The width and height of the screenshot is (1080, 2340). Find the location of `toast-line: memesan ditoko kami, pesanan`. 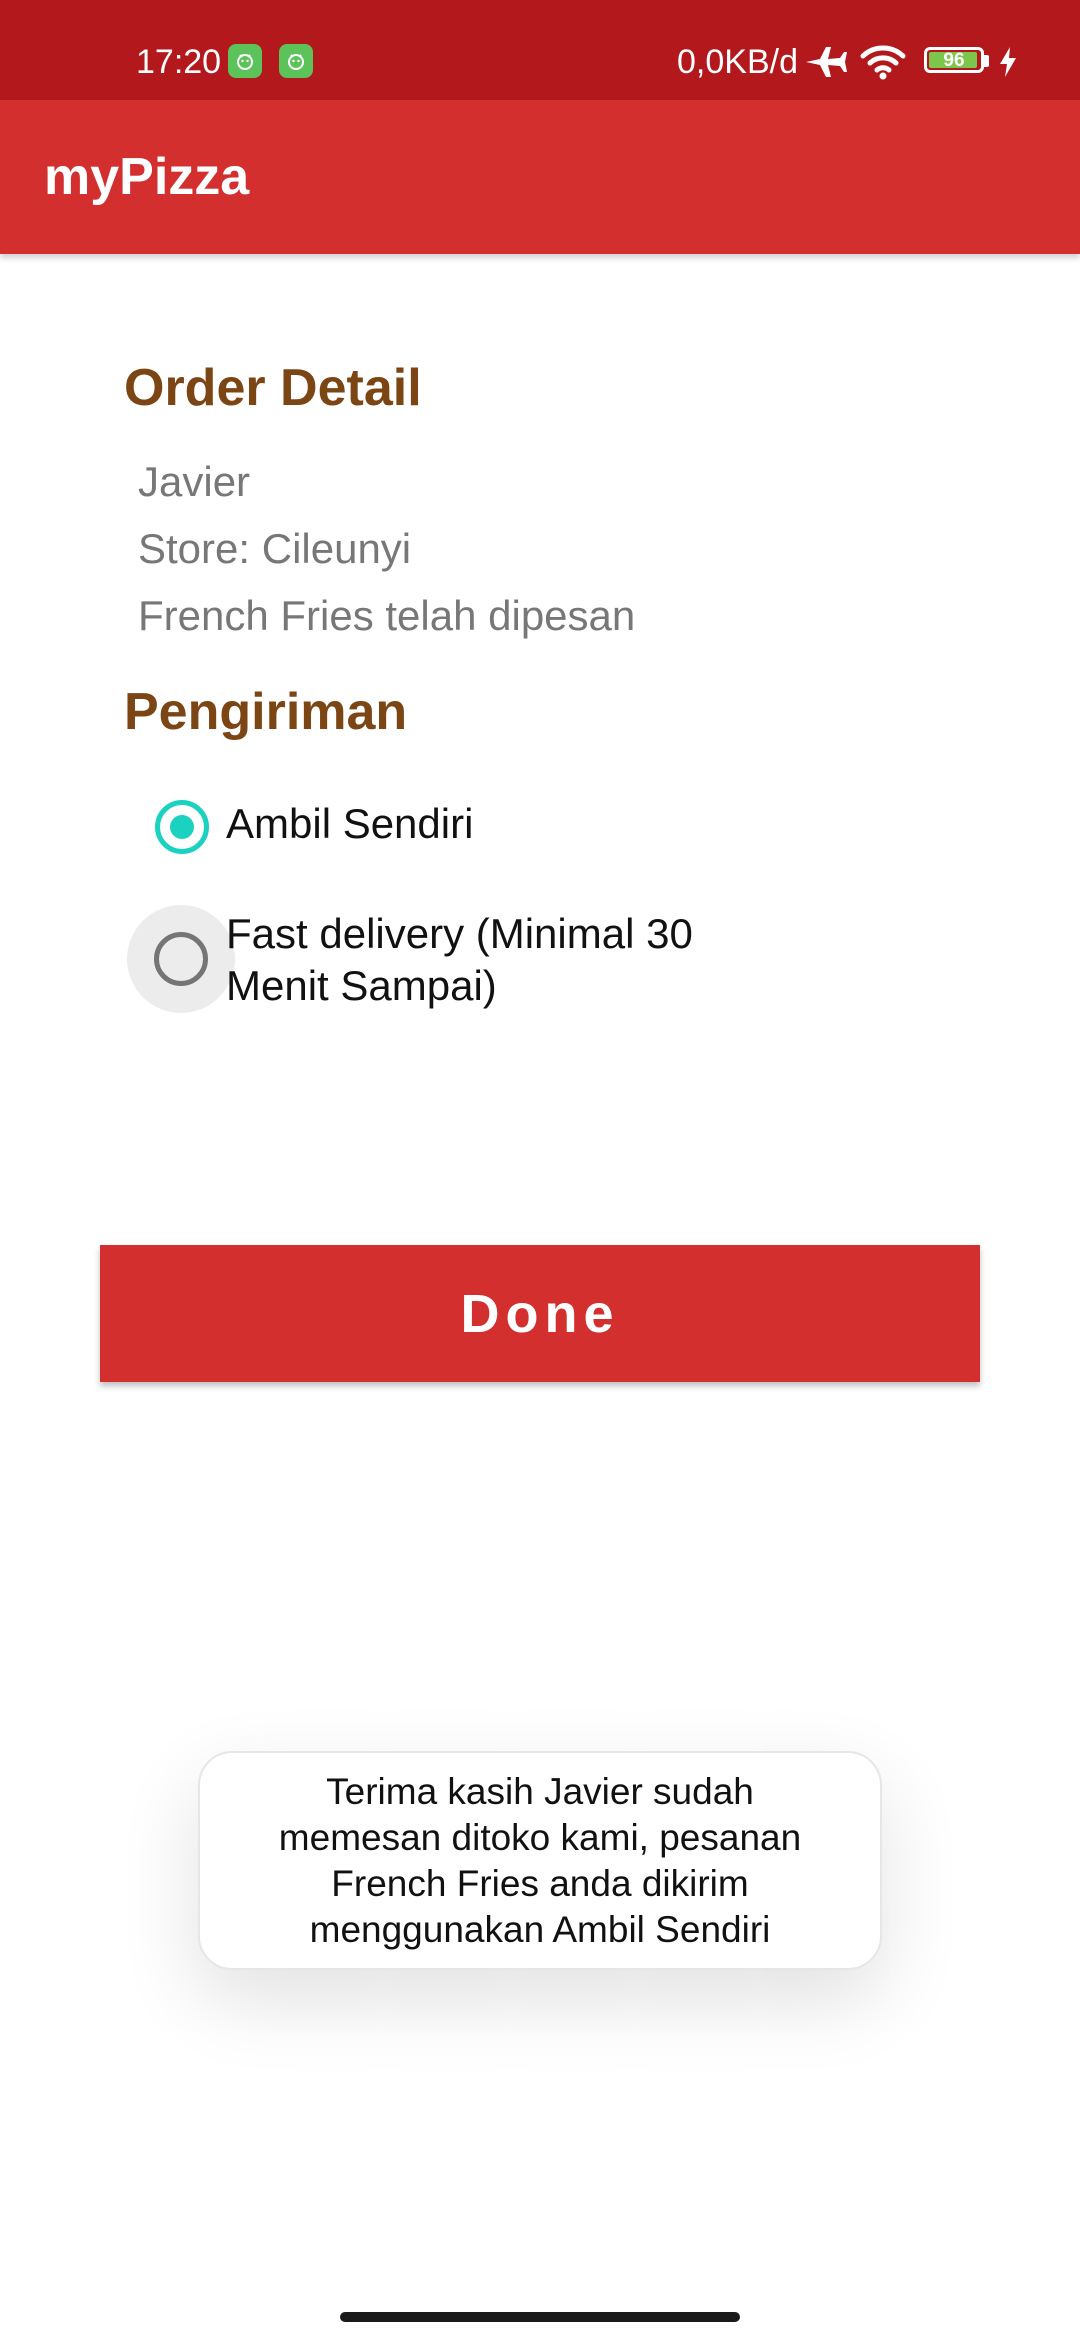

toast-line: memesan ditoko kami, pesanan is located at coordinates (540, 1837).